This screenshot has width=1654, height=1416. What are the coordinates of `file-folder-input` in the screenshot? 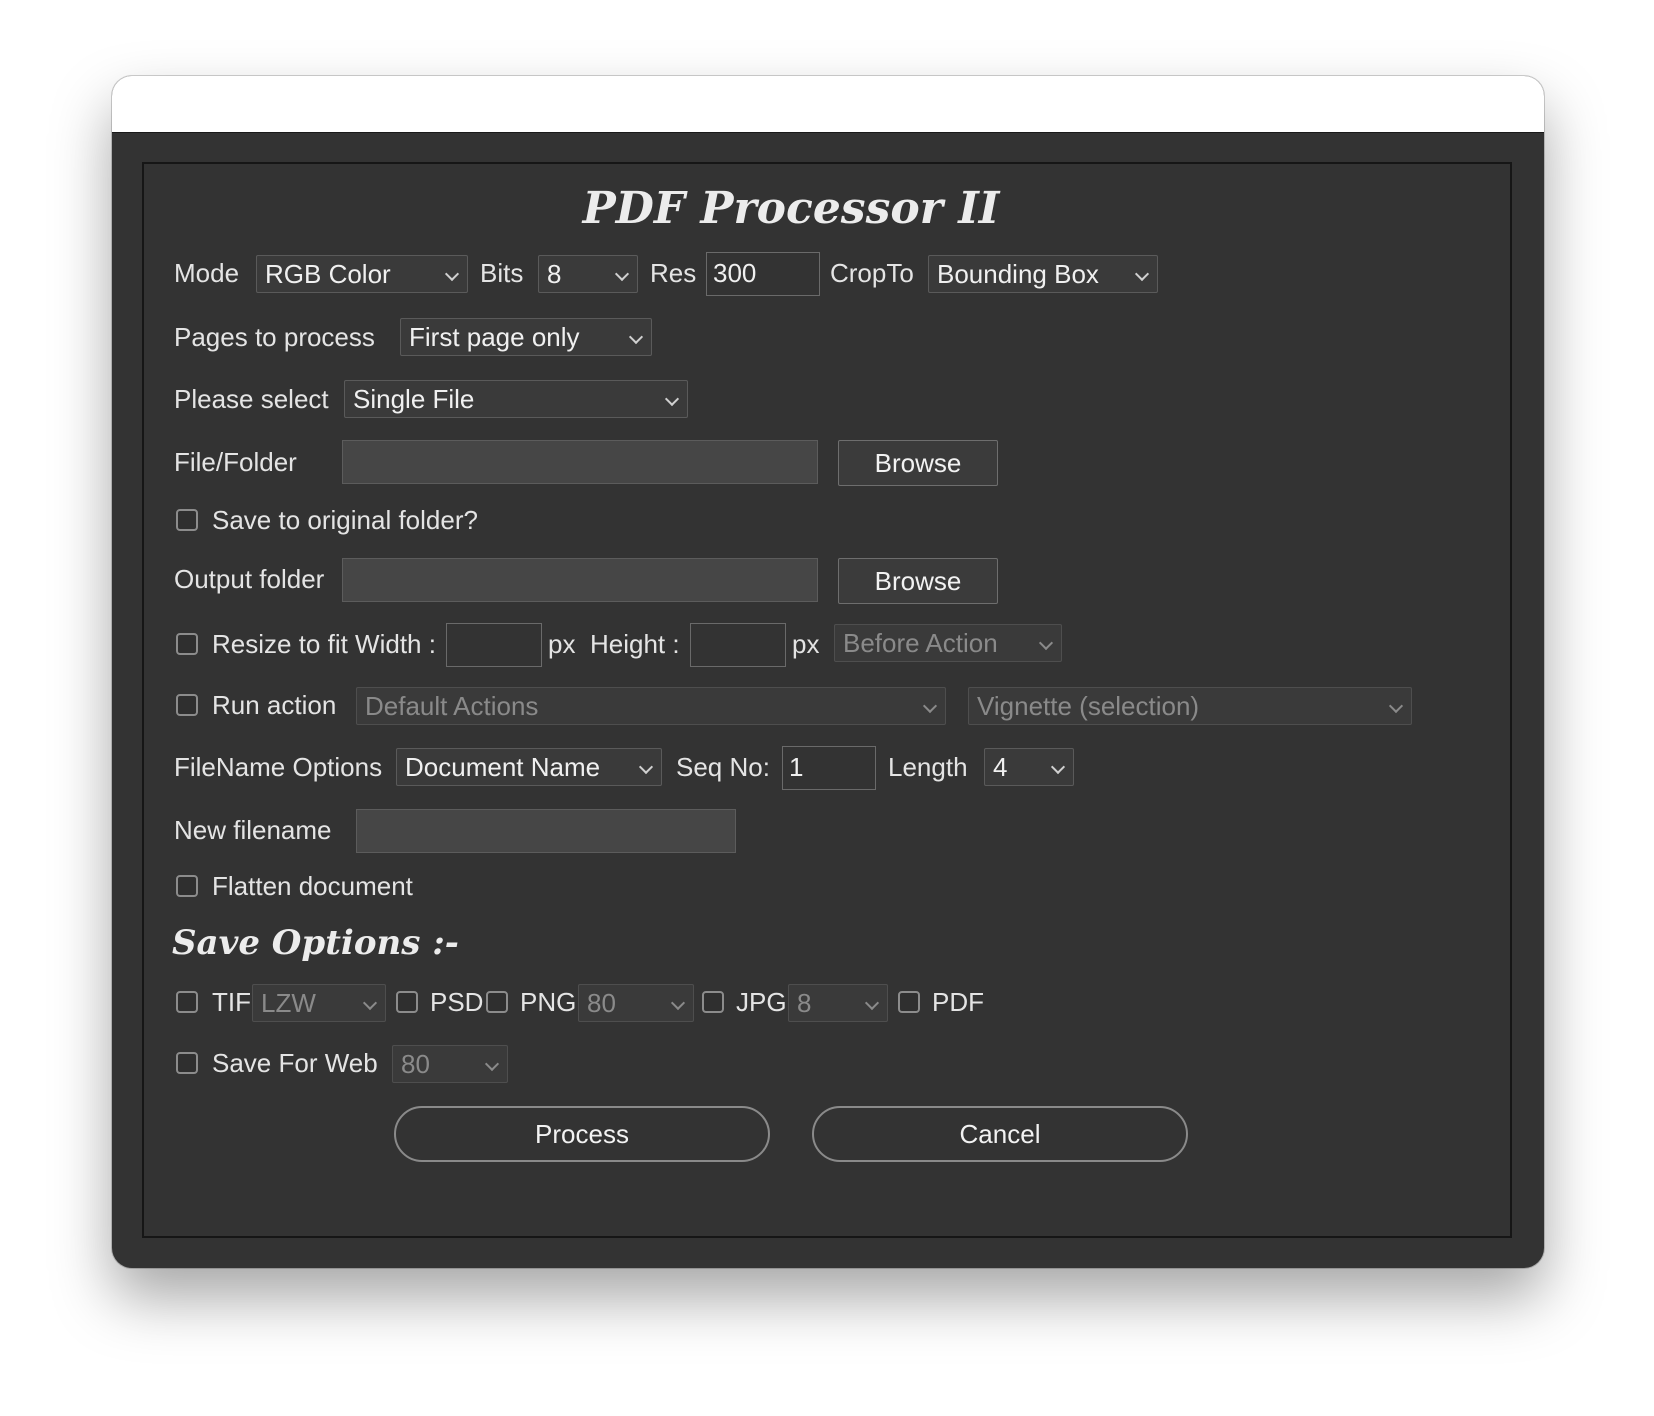 It's located at (580, 462).